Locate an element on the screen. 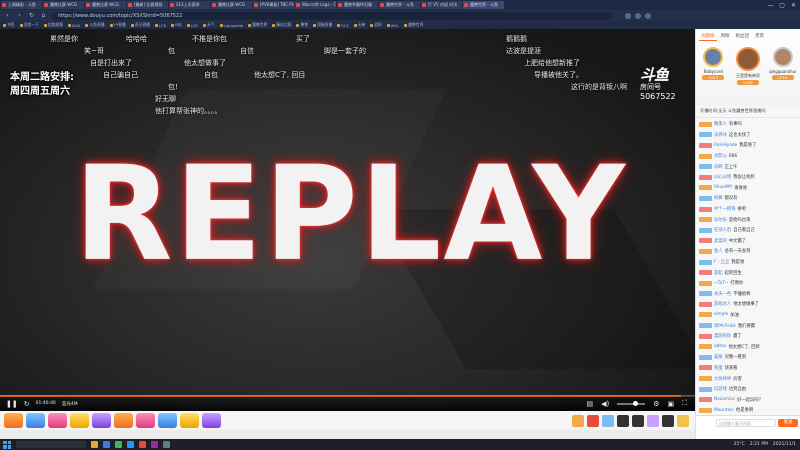  screenshot-icon: ▣ is located at coordinates (670, 404).